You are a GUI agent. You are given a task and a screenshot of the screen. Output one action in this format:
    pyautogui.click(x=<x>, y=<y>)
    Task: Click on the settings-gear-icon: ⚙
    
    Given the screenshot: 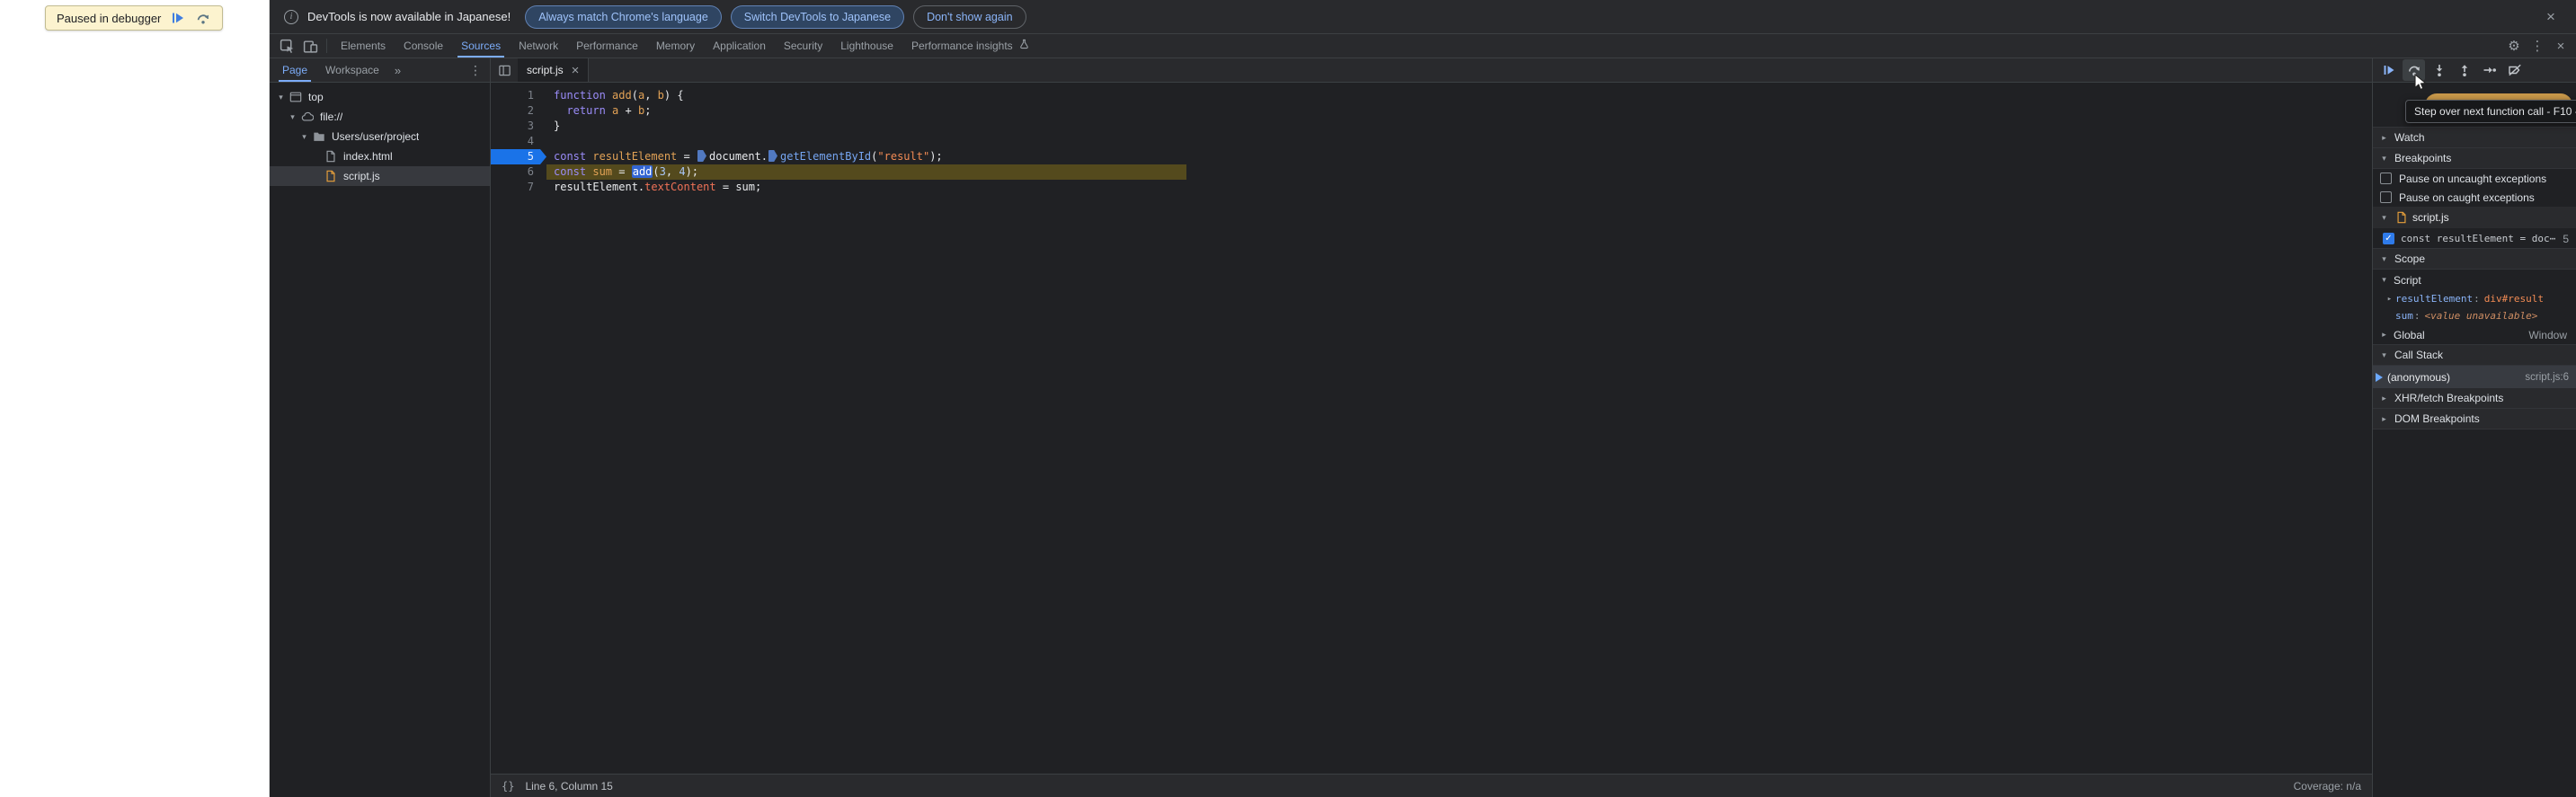 What is the action you would take?
    pyautogui.click(x=2514, y=46)
    